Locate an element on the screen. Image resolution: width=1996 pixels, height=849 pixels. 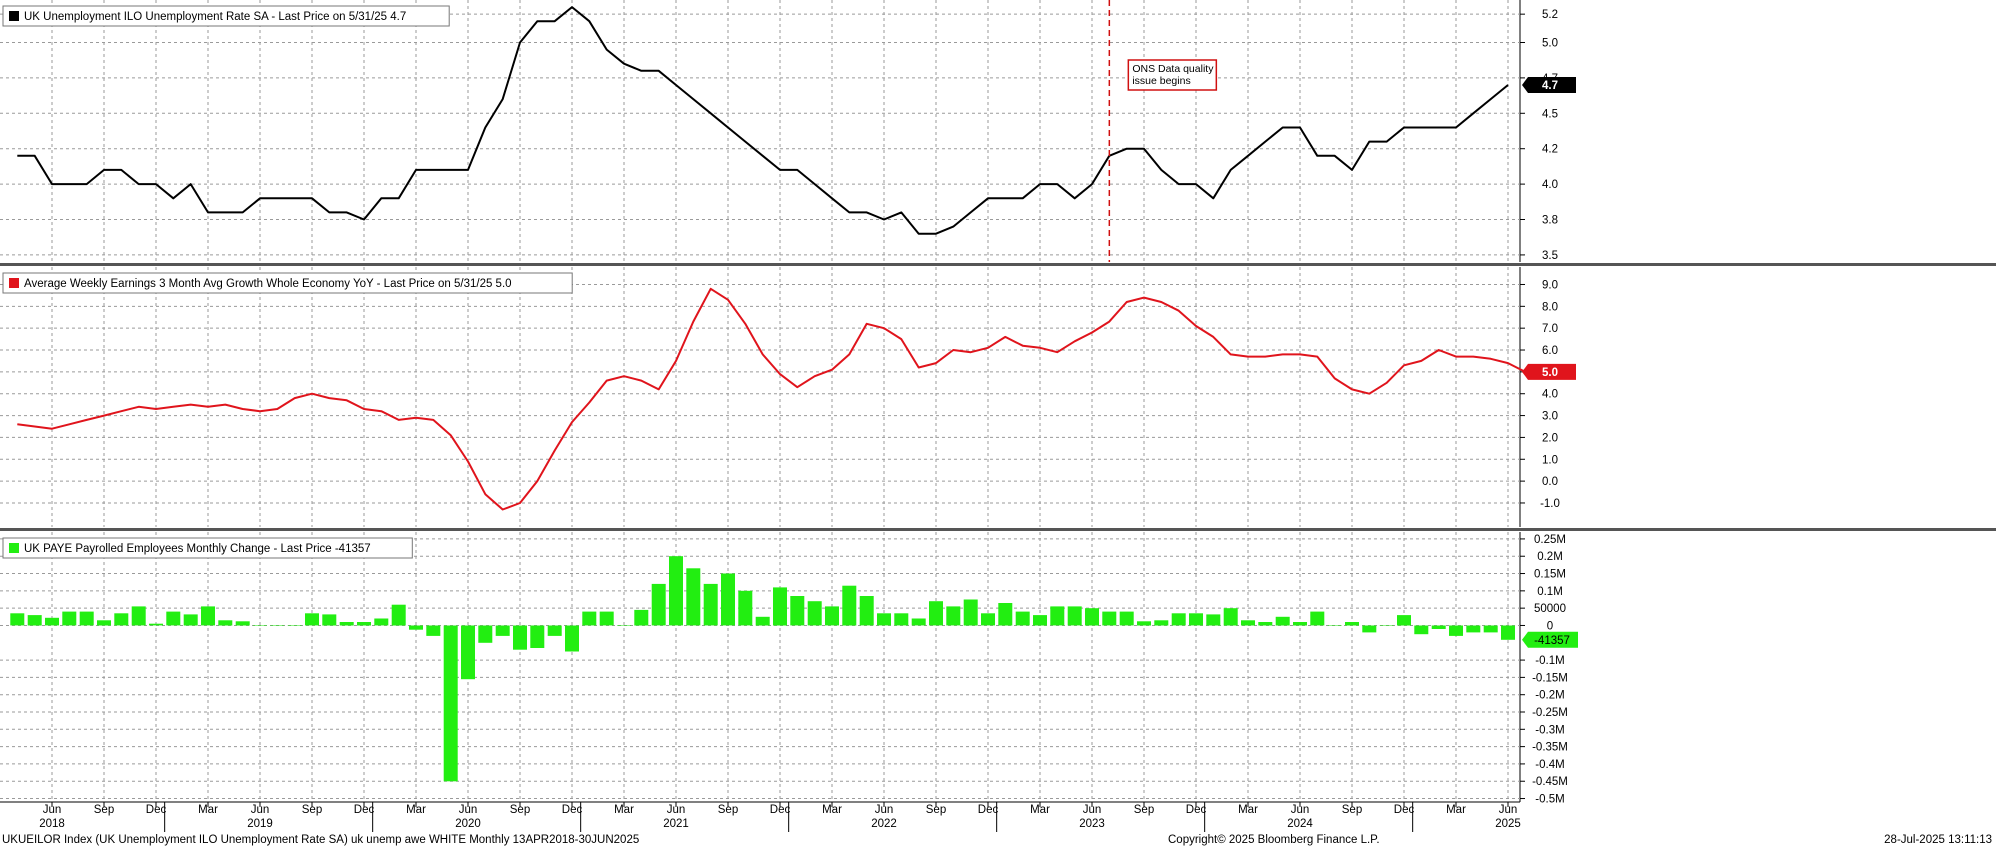
footer-copyright: Copyright© 2025 Bloomberg Finance L.P. is located at coordinates (1274, 840).